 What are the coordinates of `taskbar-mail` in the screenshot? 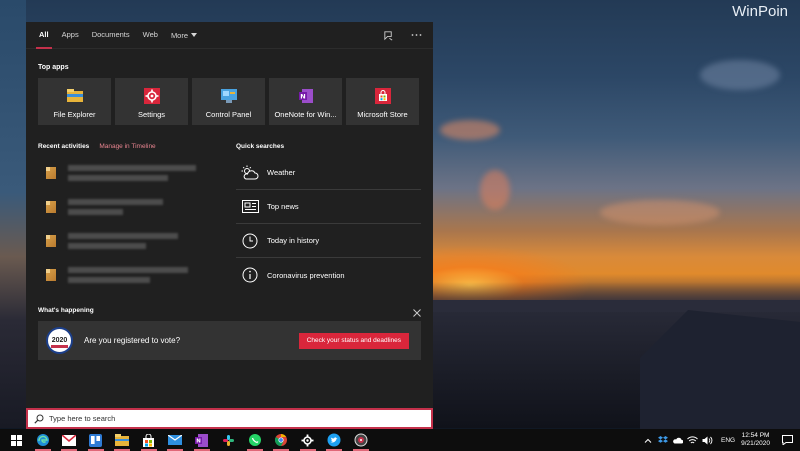 It's located at (175, 440).